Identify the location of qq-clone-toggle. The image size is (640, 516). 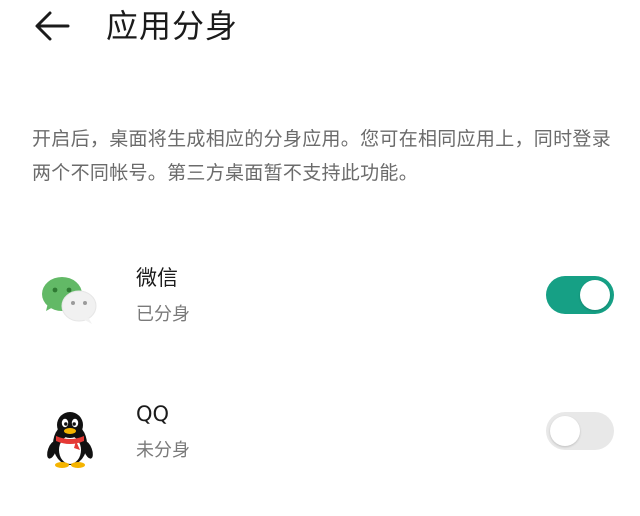
(580, 431).